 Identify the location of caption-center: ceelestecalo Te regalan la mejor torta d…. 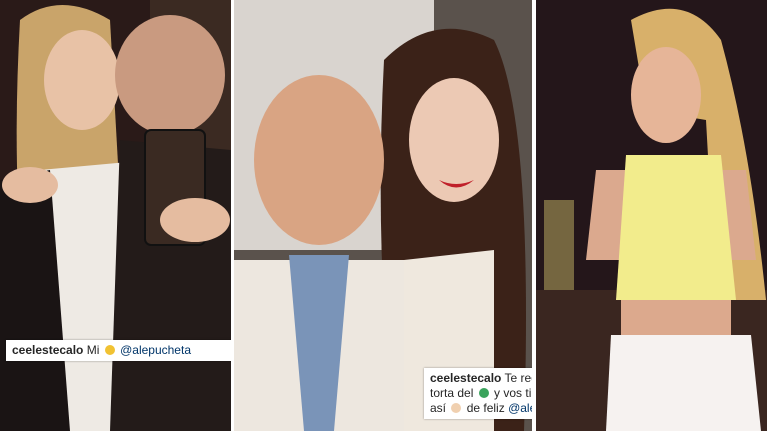
(478, 393).